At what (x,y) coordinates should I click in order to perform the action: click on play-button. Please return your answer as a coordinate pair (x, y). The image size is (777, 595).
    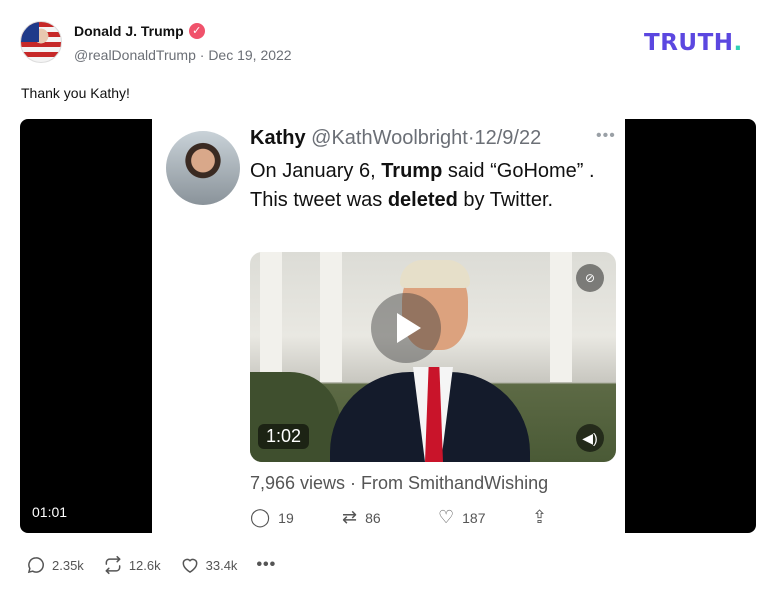
    Looking at the image, I should click on (406, 328).